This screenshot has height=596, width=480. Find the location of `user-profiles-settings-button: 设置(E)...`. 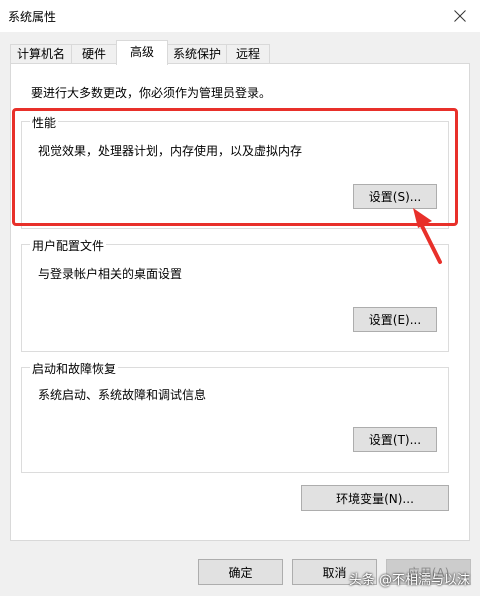

user-profiles-settings-button: 设置(E)... is located at coordinates (395, 319).